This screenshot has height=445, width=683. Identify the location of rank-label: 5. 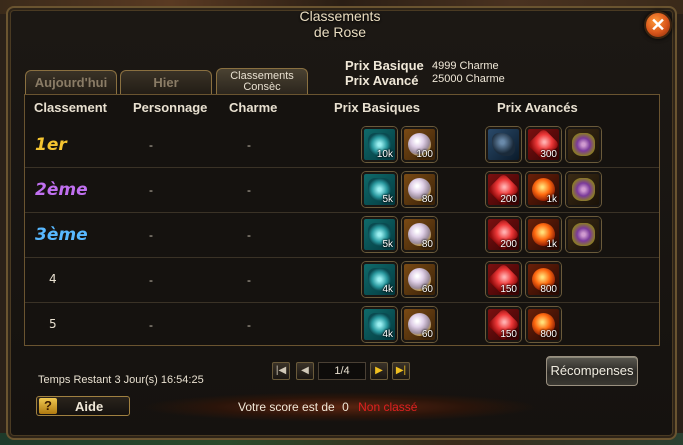
(53, 324).